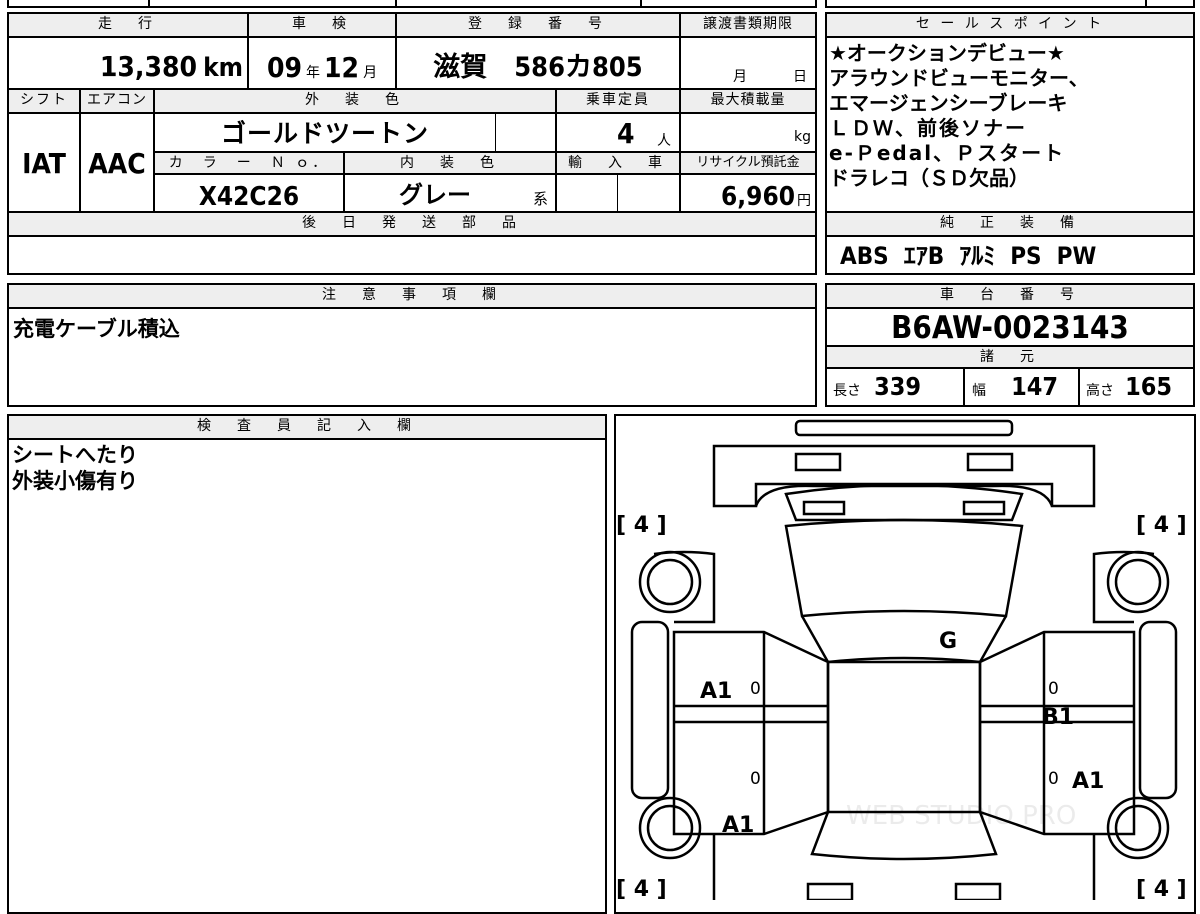 This screenshot has width=1200, height=914. What do you see at coordinates (75, 481) in the screenshot?
I see `inspector-line: 外装小傷有り` at bounding box center [75, 481].